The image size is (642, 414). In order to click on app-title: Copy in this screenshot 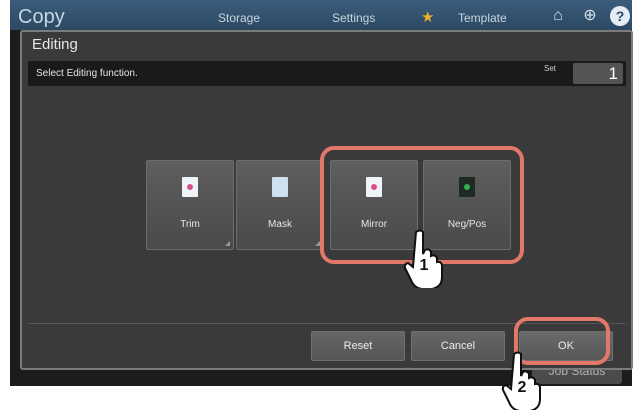, I will do `click(41, 17)`.